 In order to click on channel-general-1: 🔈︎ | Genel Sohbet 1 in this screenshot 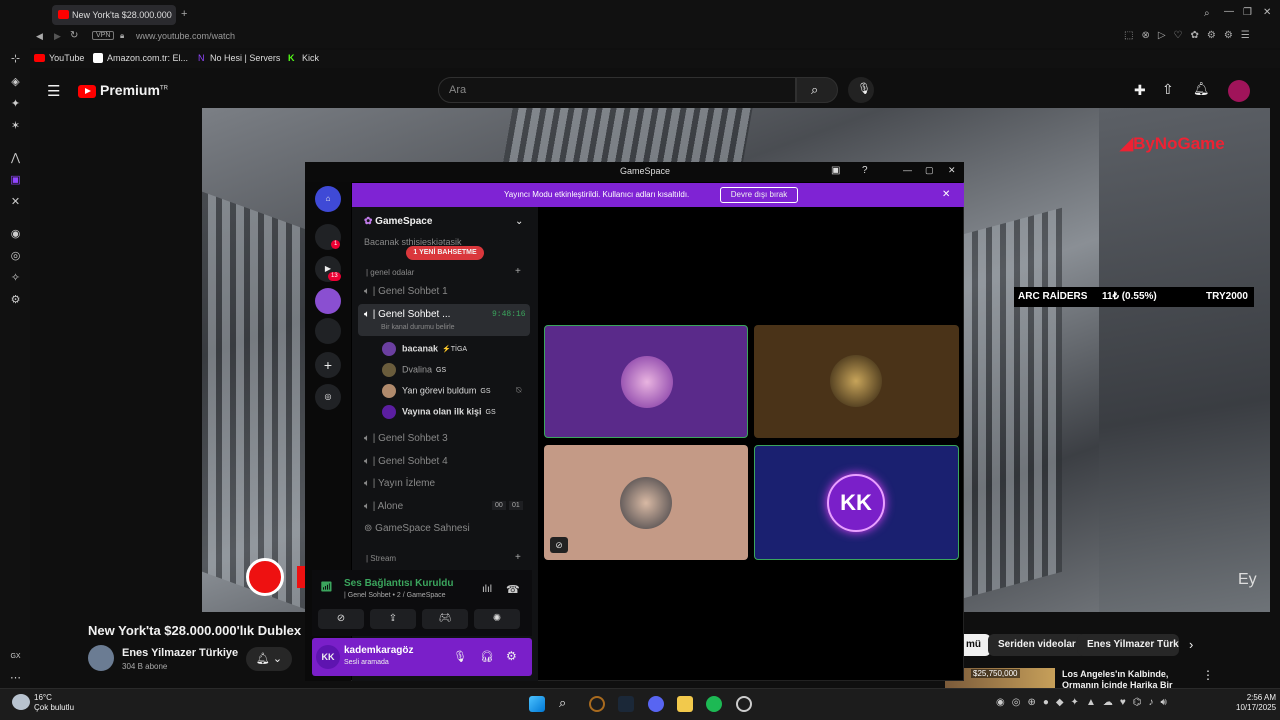, I will do `click(406, 291)`.